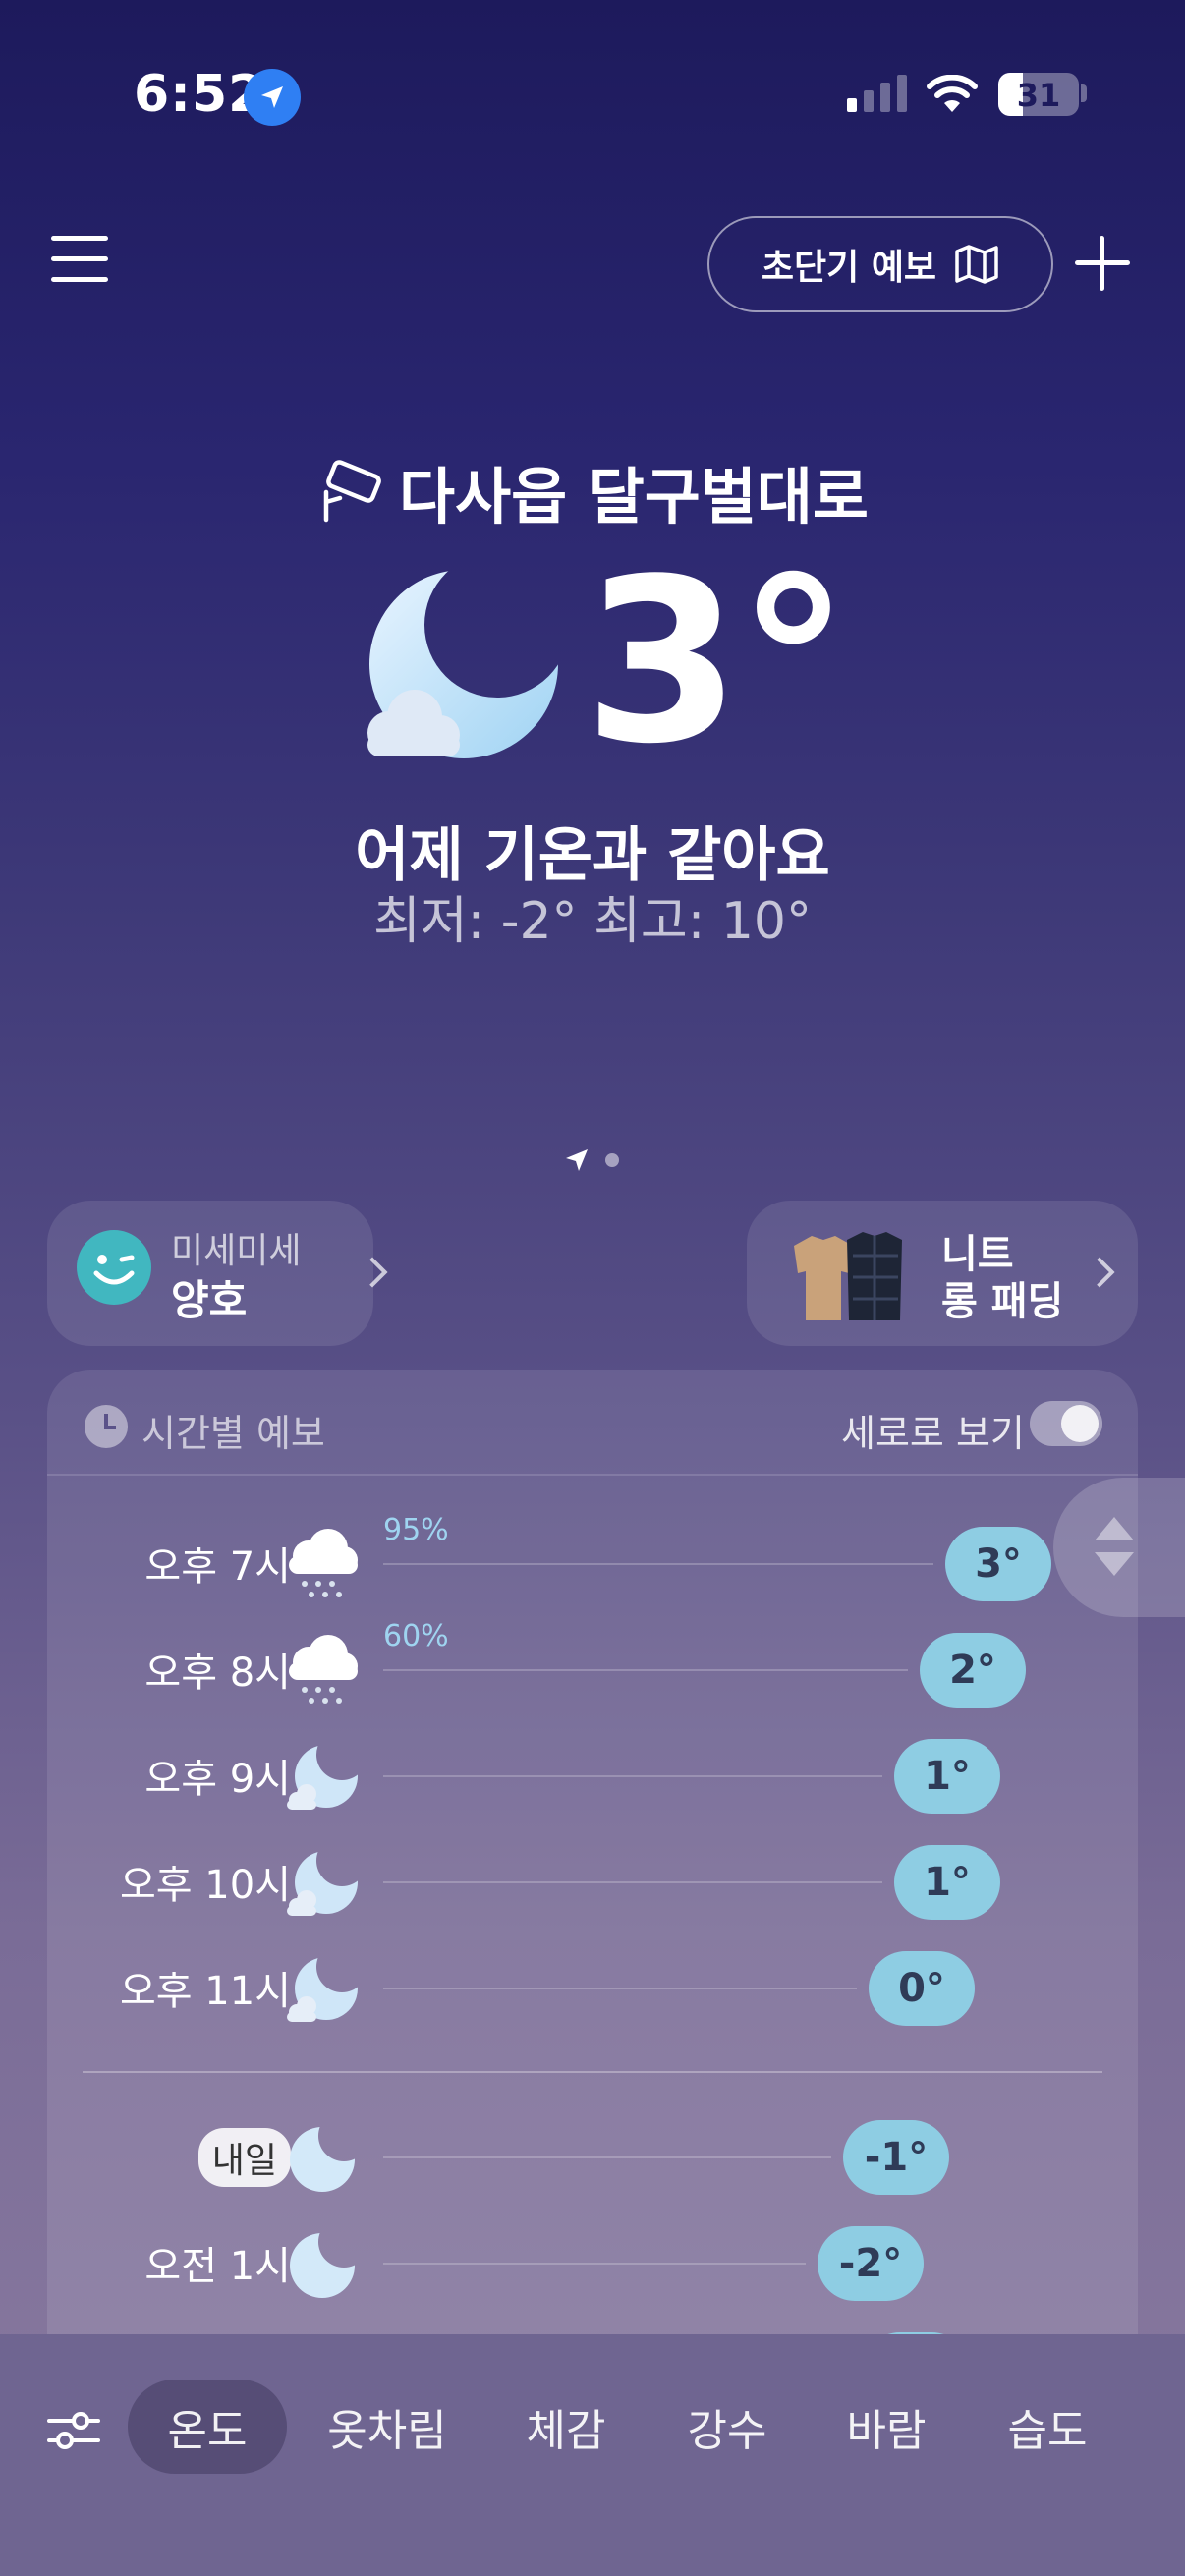 The height and width of the screenshot is (2576, 1185). Describe the element at coordinates (233, 1433) in the screenshot. I see `hourly-title: 시간별 예보` at that location.